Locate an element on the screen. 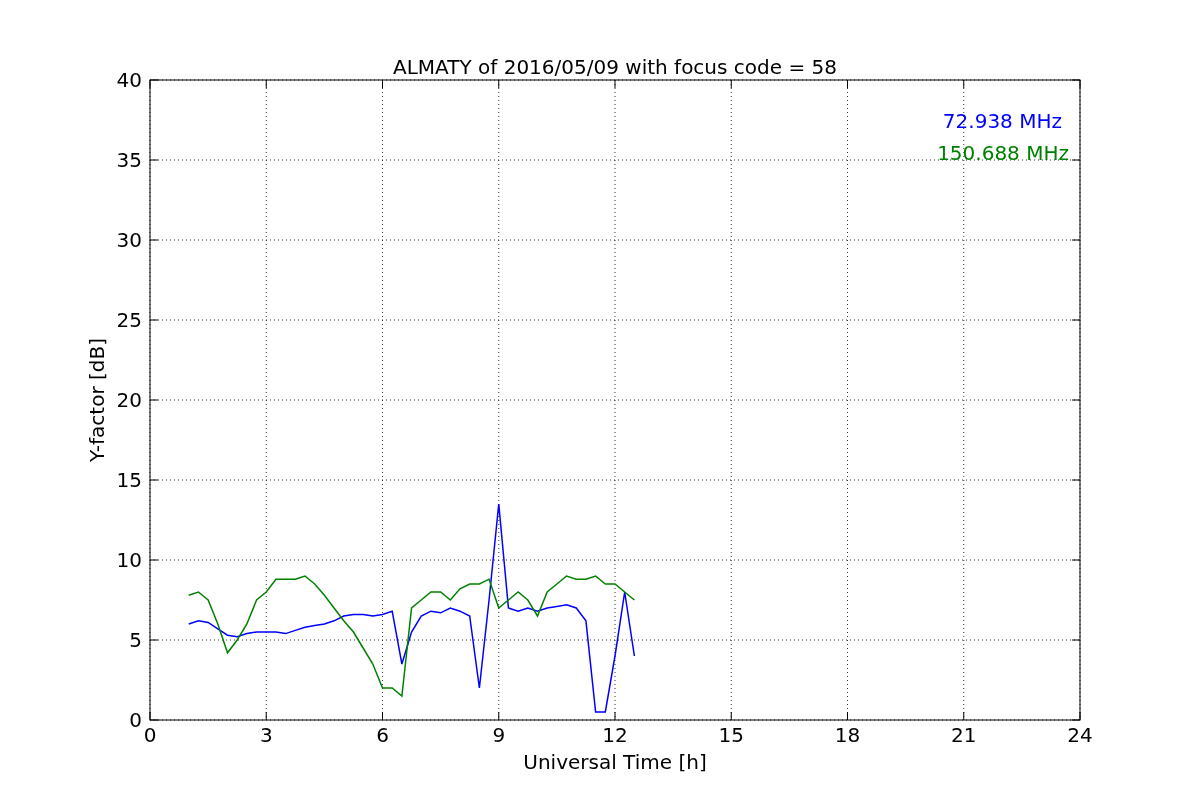 The height and width of the screenshot is (800, 1200). x-tick-label: 9 is located at coordinates (499, 735).